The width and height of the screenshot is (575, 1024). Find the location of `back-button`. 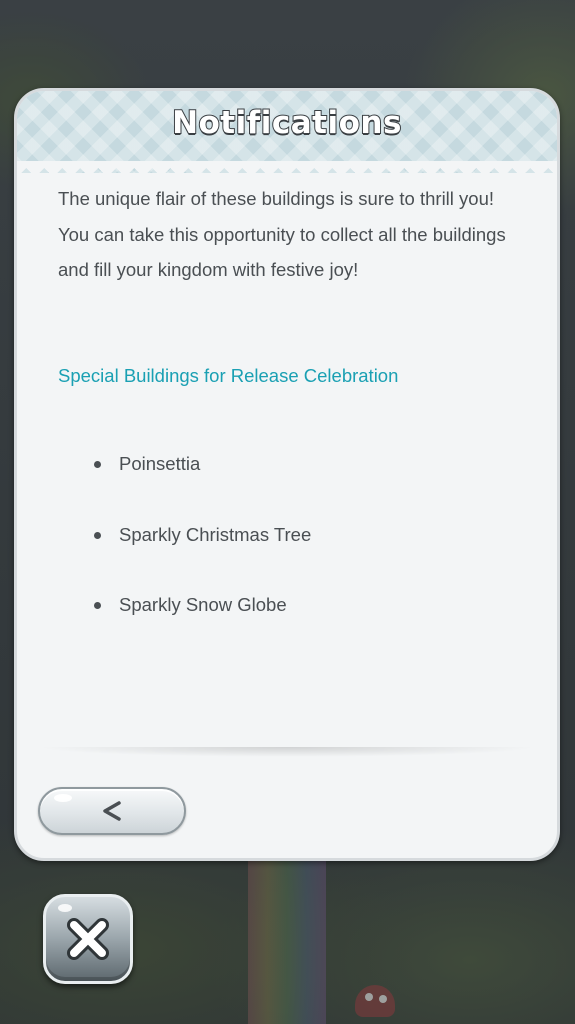

back-button is located at coordinates (112, 811).